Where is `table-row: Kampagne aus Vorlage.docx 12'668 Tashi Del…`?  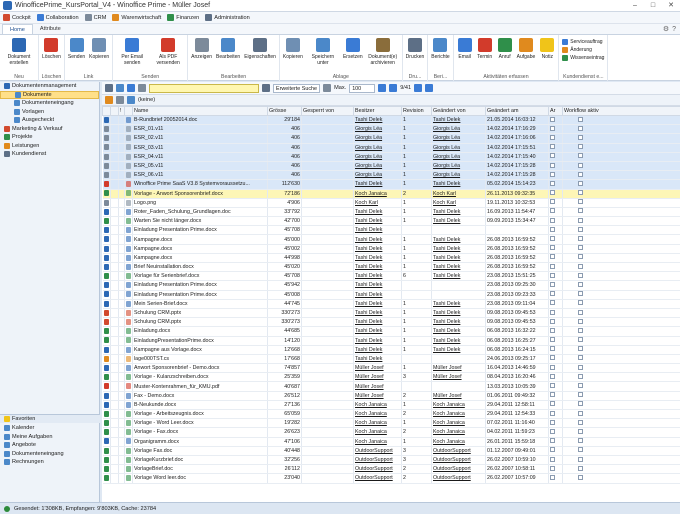 table-row: Kampagne aus Vorlage.docx 12'668 Tashi Del… is located at coordinates (391, 350).